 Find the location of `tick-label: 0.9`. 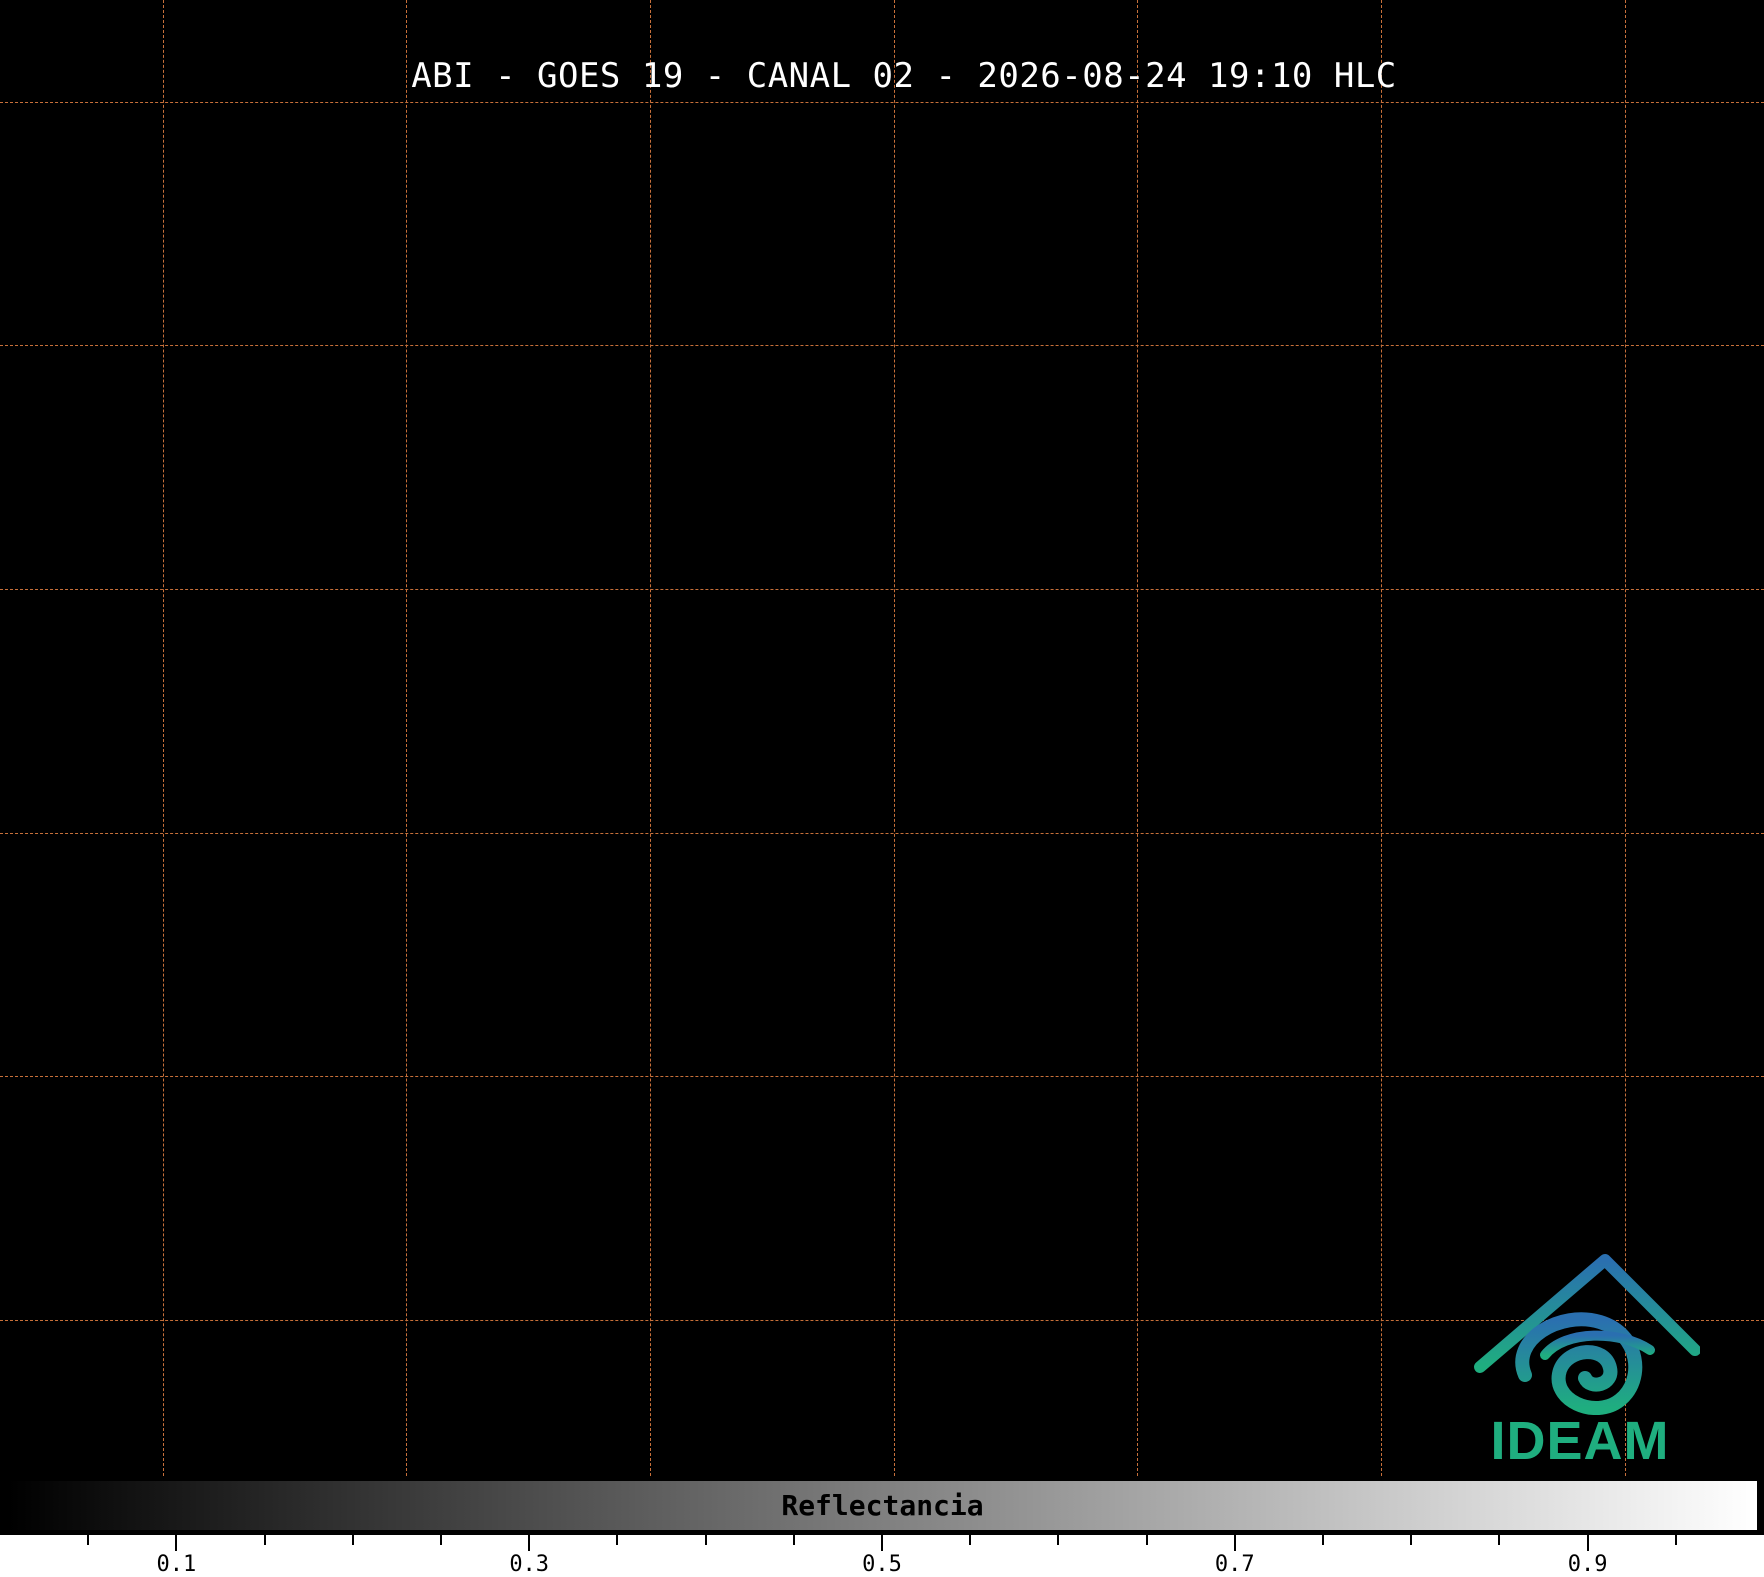

tick-label: 0.9 is located at coordinates (1587, 1564).